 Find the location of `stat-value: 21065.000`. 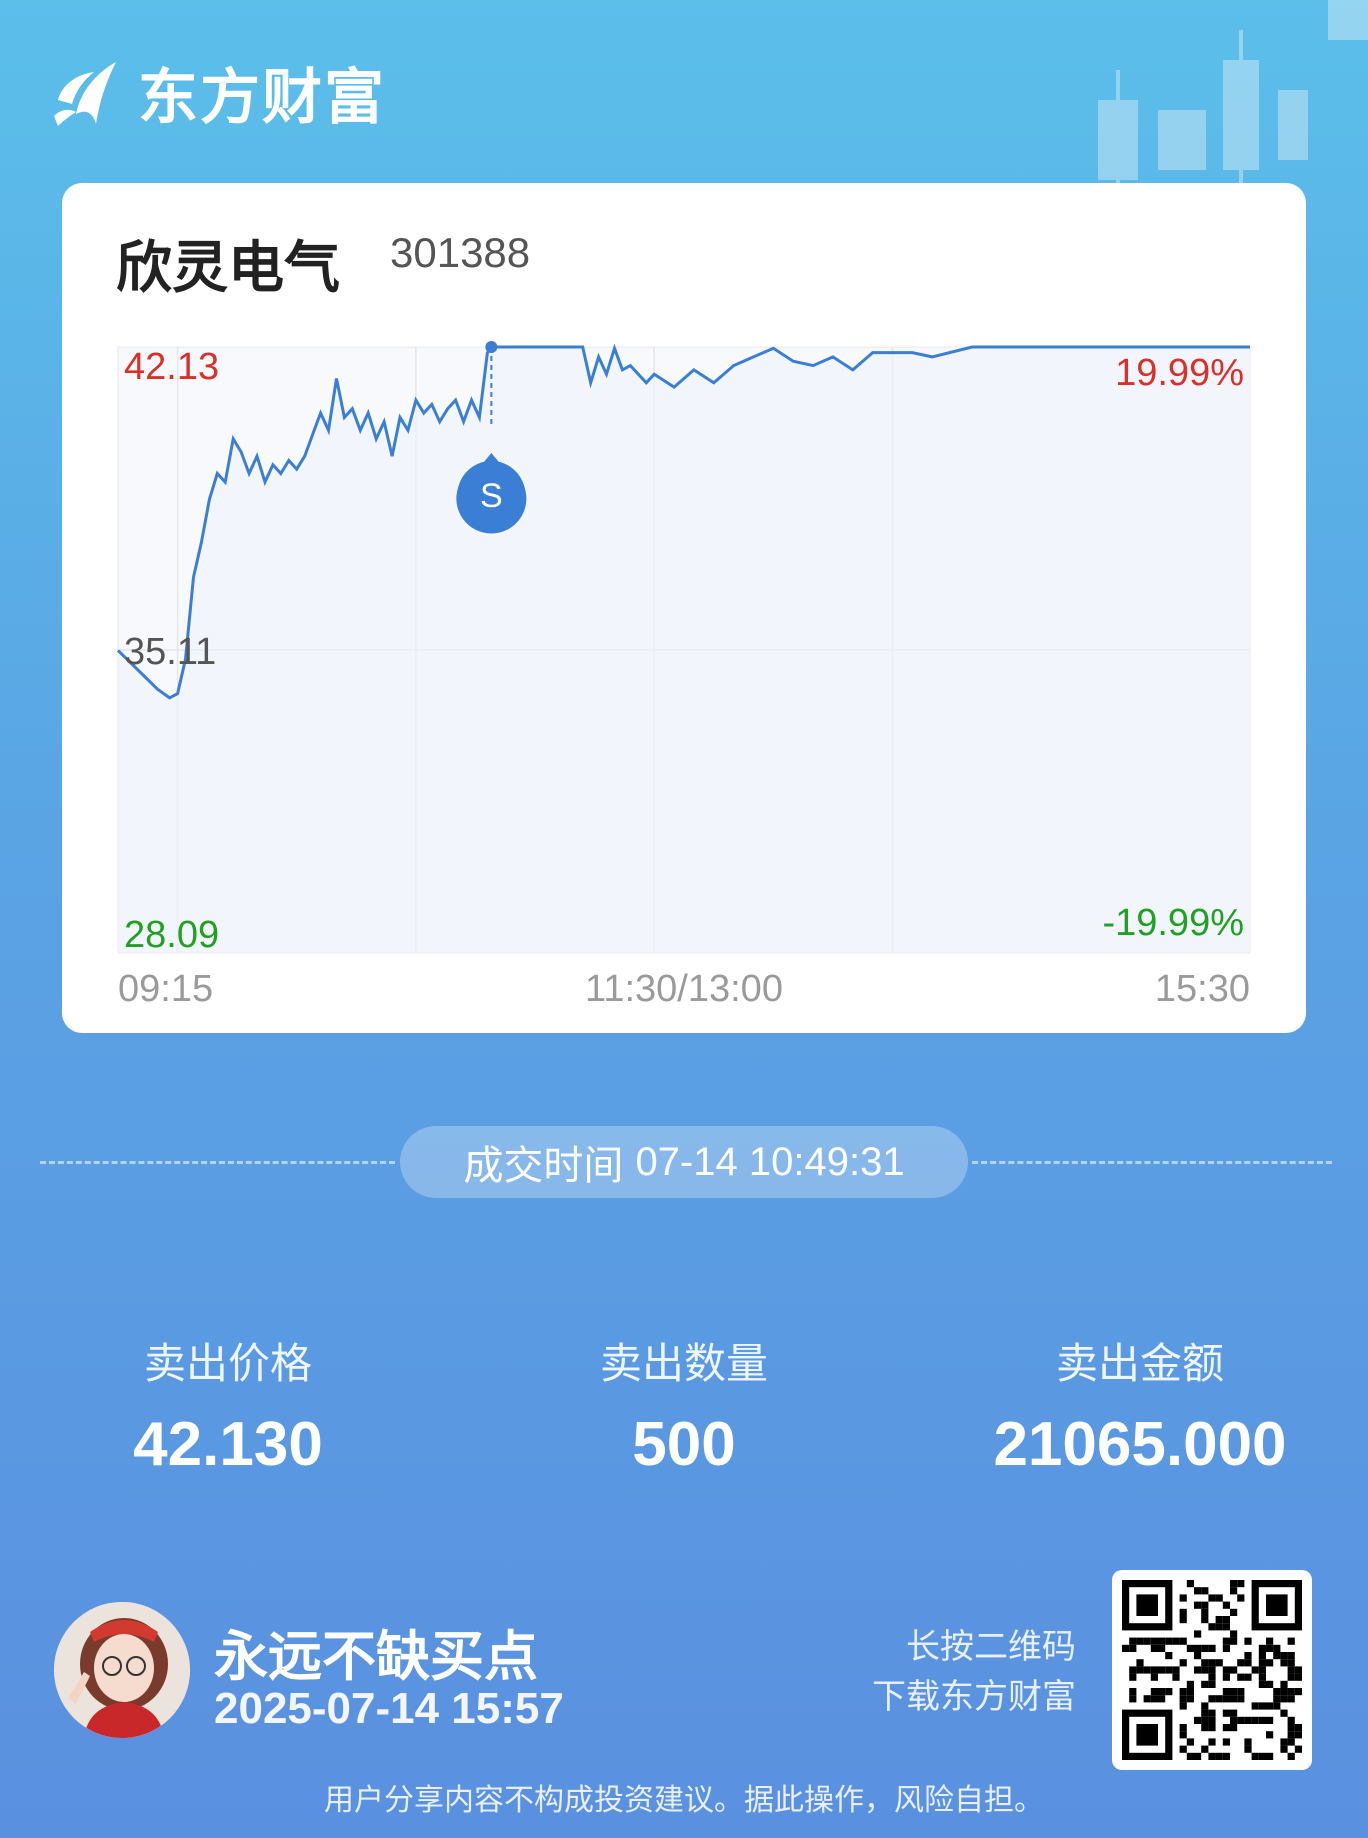

stat-value: 21065.000 is located at coordinates (1140, 1444).